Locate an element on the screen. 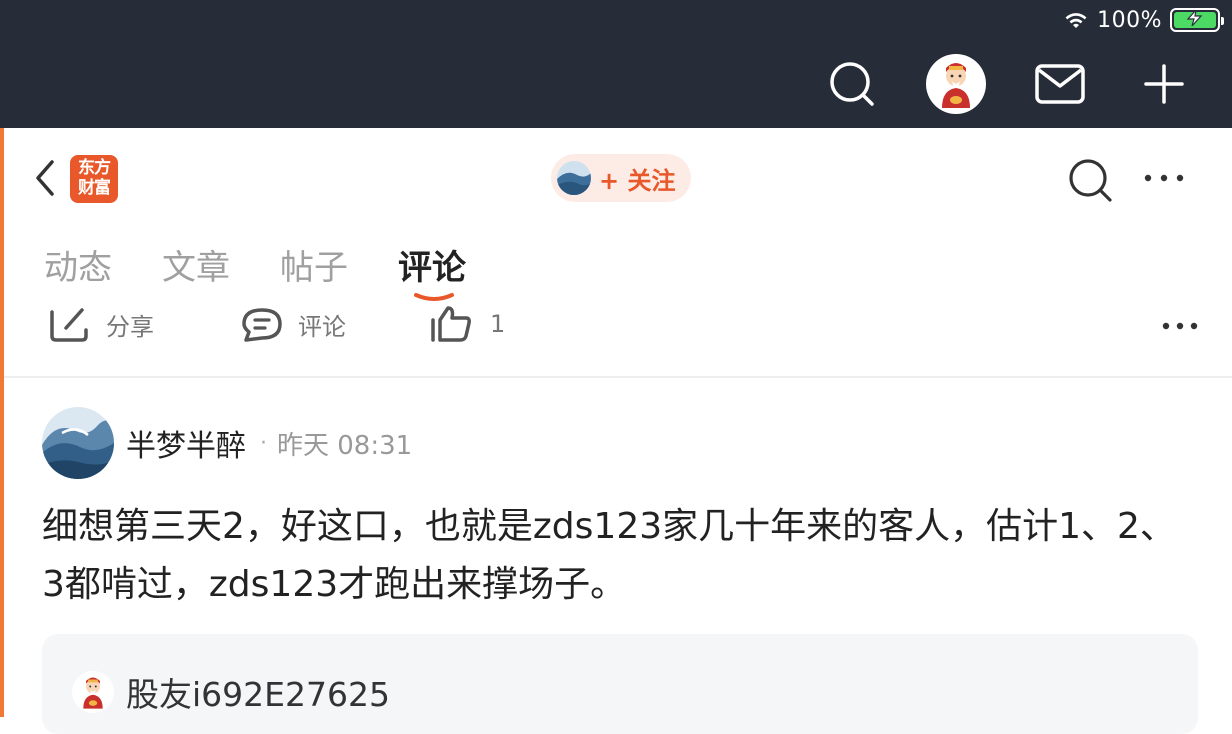 The width and height of the screenshot is (1232, 734). tab-label: 文章 is located at coordinates (196, 268).